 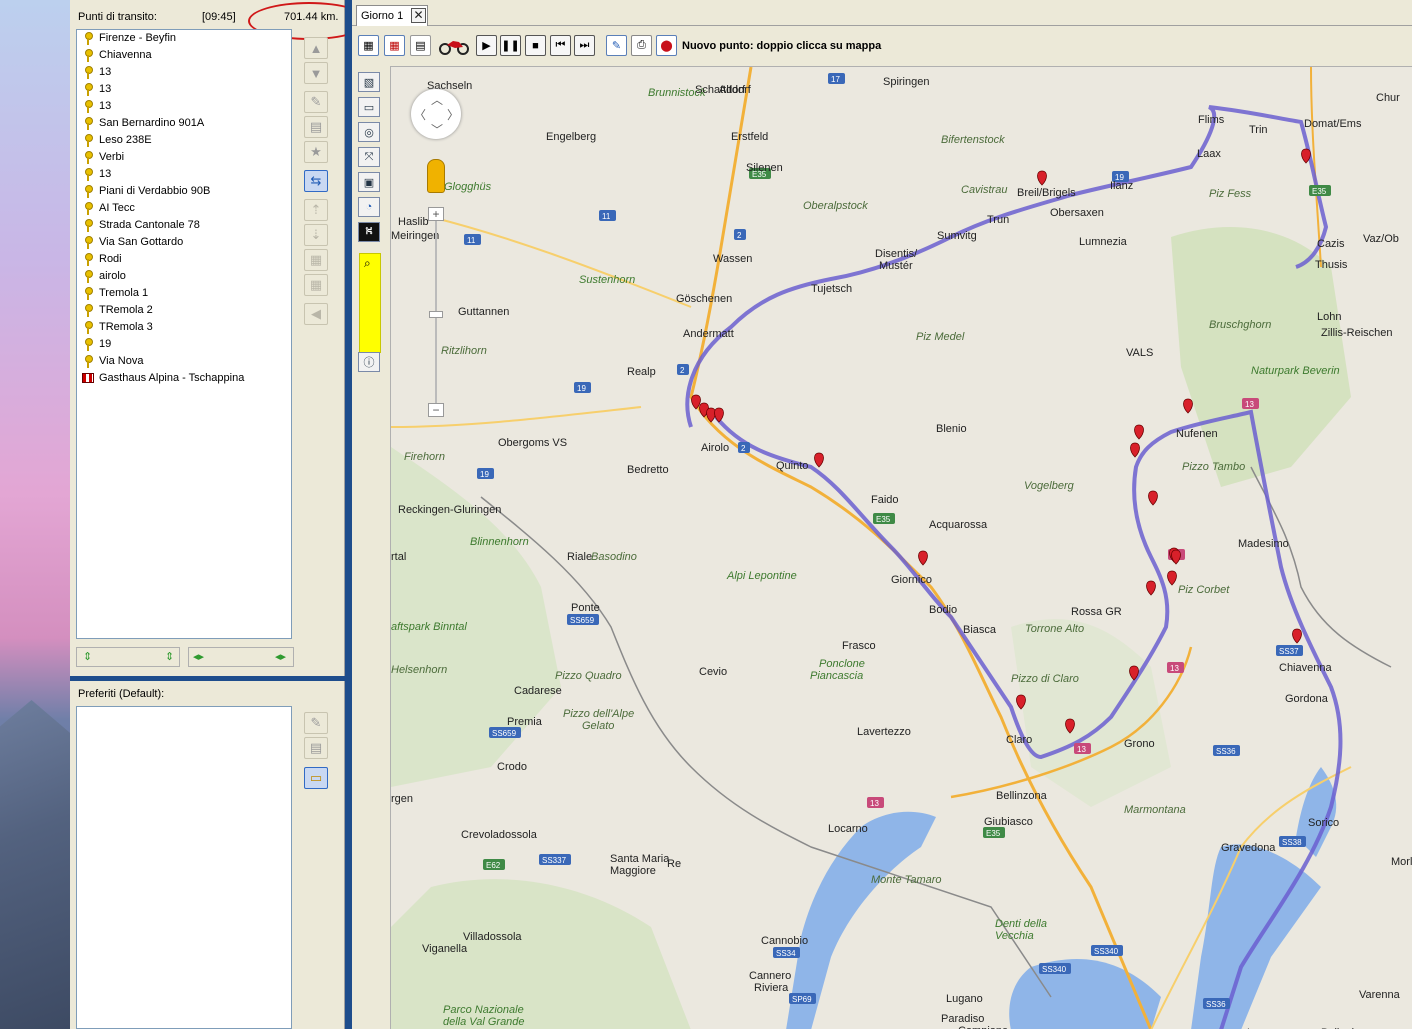 What do you see at coordinates (584, 45) in the screenshot?
I see `next-button: ⏭` at bounding box center [584, 45].